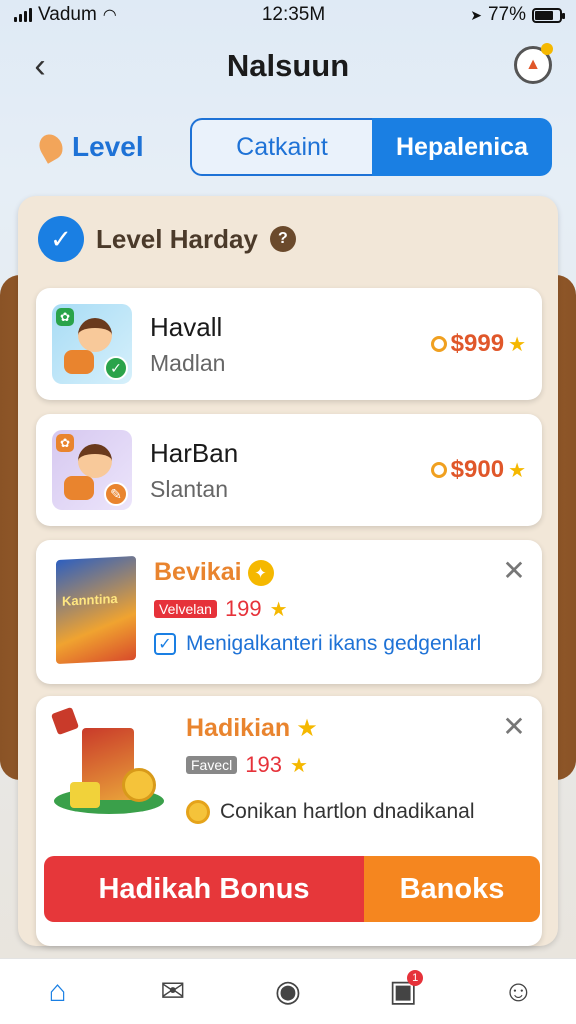 This screenshot has height=1024, width=576. Describe the element at coordinates (116, 494) in the screenshot. I see `edit-badge-icon: ✎` at that location.